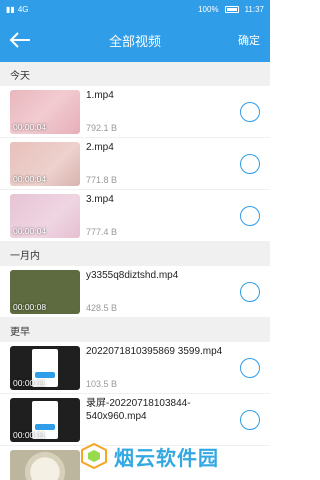 The image size is (320, 480). I want to click on page-title: 全部视频, so click(134, 41).